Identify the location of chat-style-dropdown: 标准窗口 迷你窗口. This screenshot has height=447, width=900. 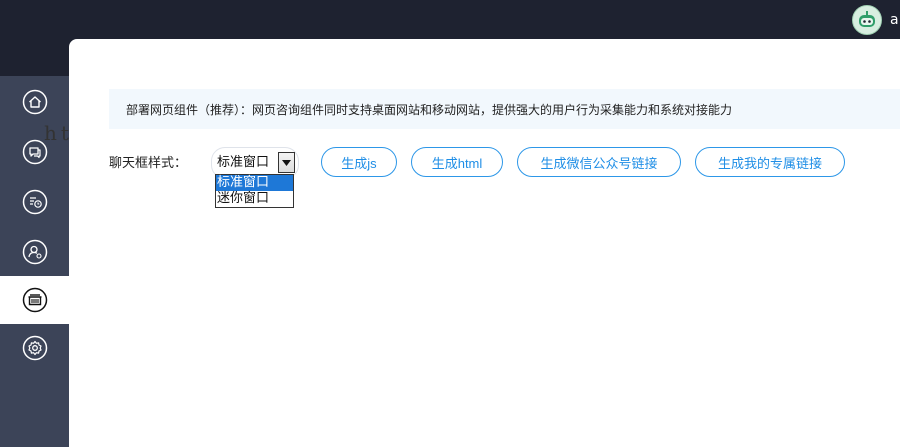
(254, 191).